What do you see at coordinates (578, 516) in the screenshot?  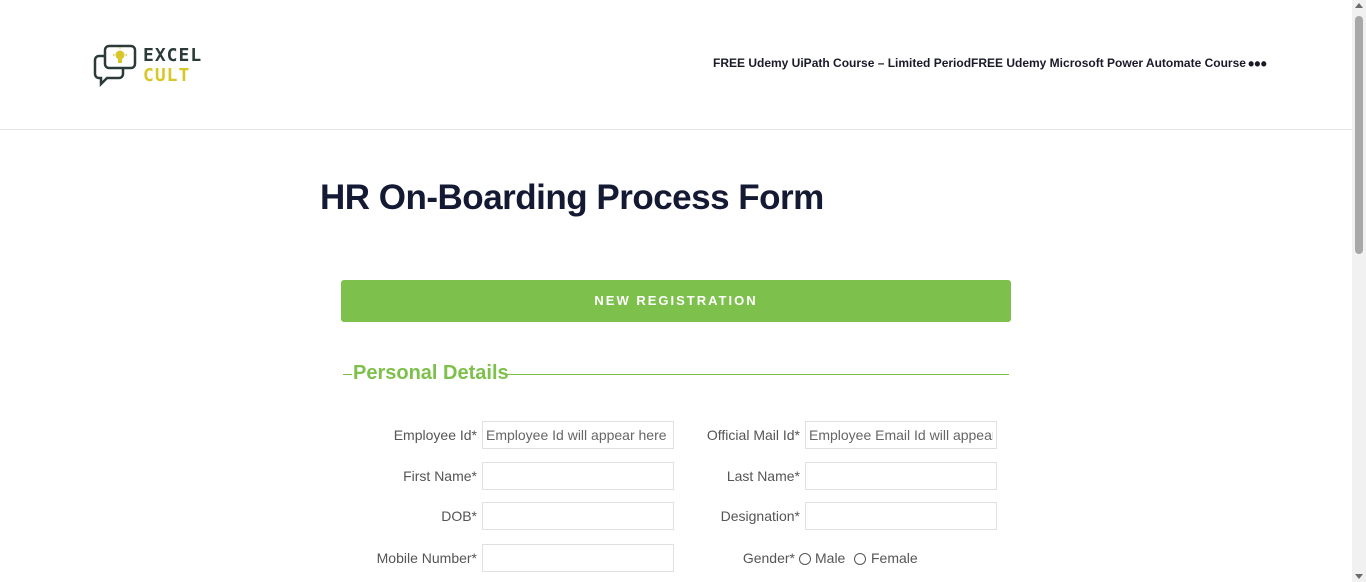 I see `dob-input` at bounding box center [578, 516].